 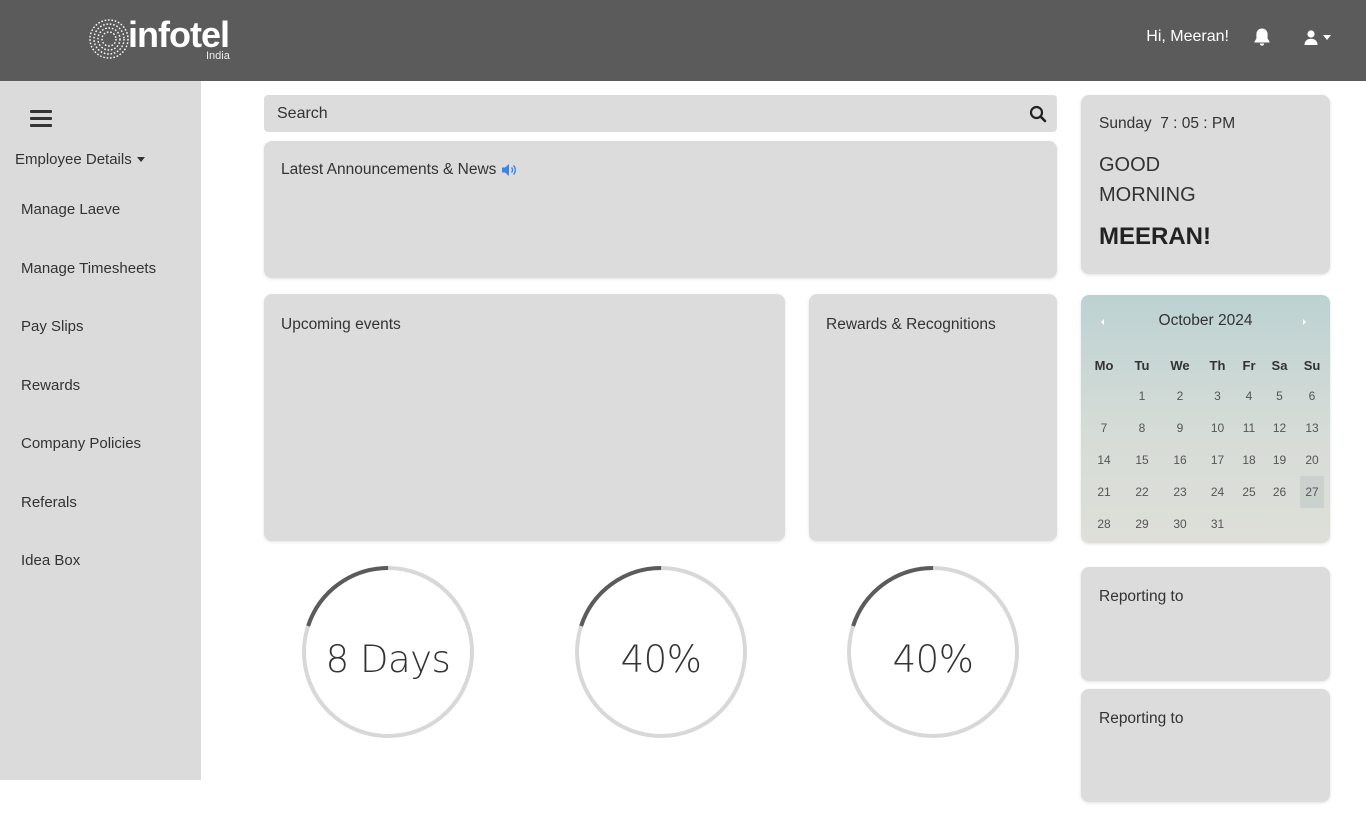 What do you see at coordinates (1312, 428) in the screenshot?
I see `calendar-day: 13` at bounding box center [1312, 428].